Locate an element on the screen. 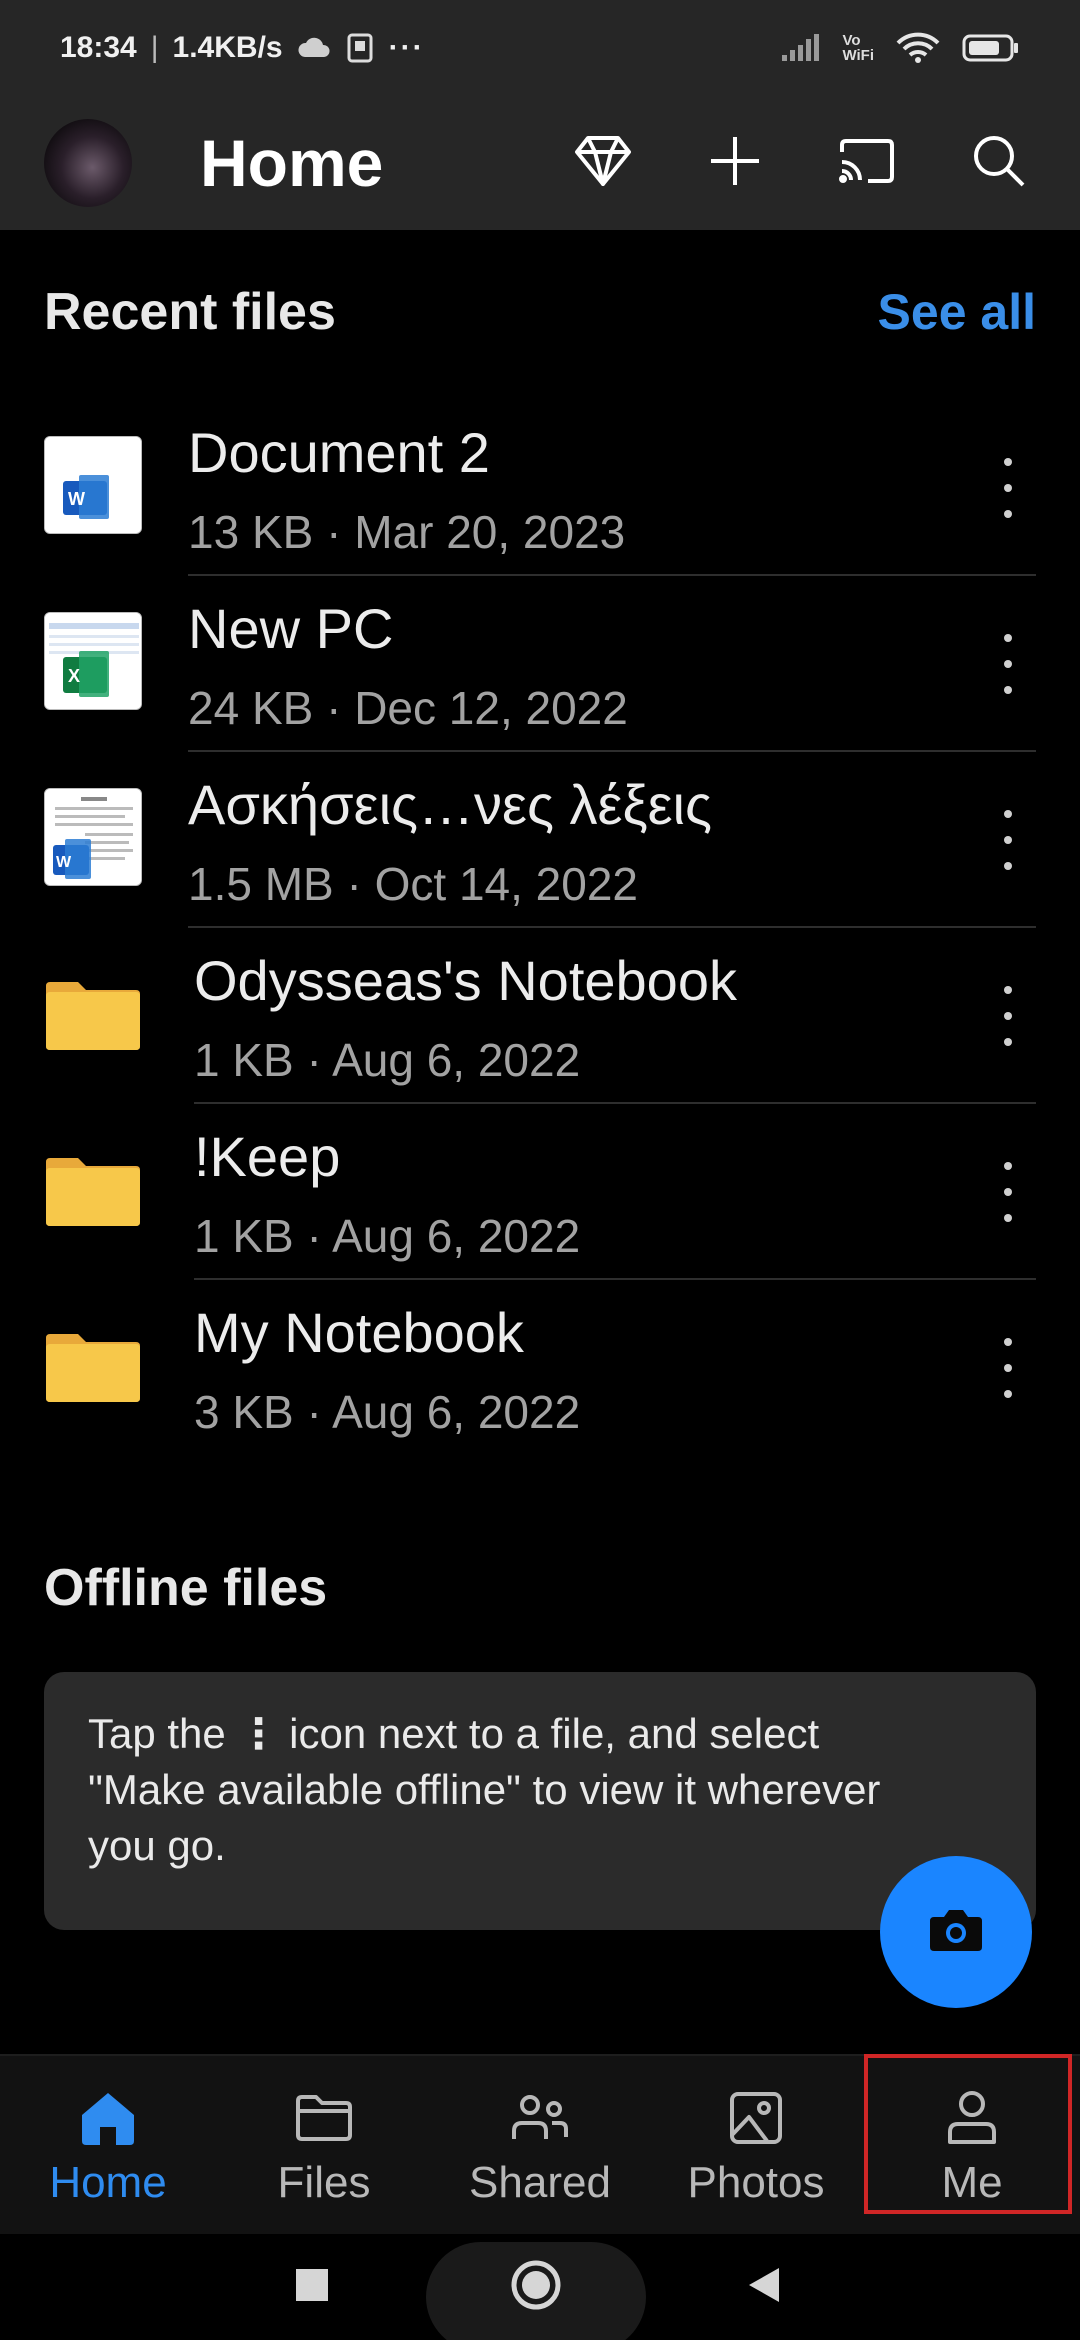  file-texts: !Keep 1 KB · Aug 6, 2022 is located at coordinates (577, 1193).